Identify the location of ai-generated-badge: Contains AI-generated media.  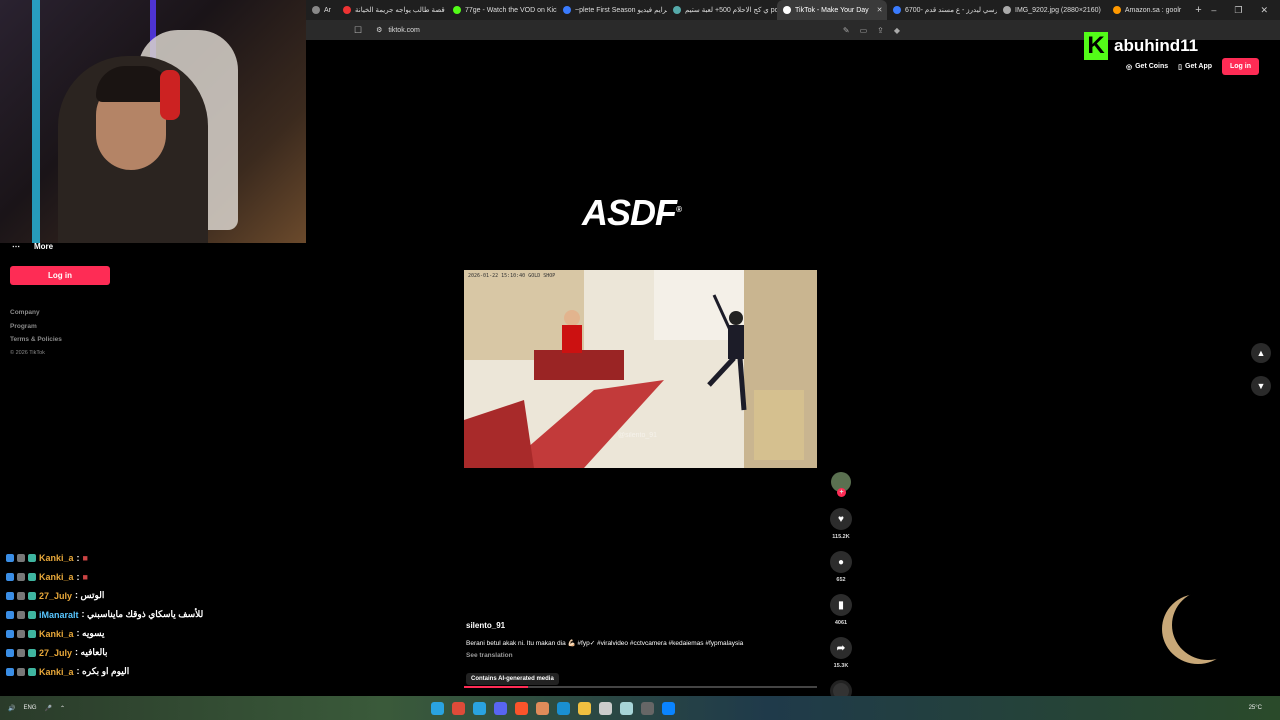
(512, 679).